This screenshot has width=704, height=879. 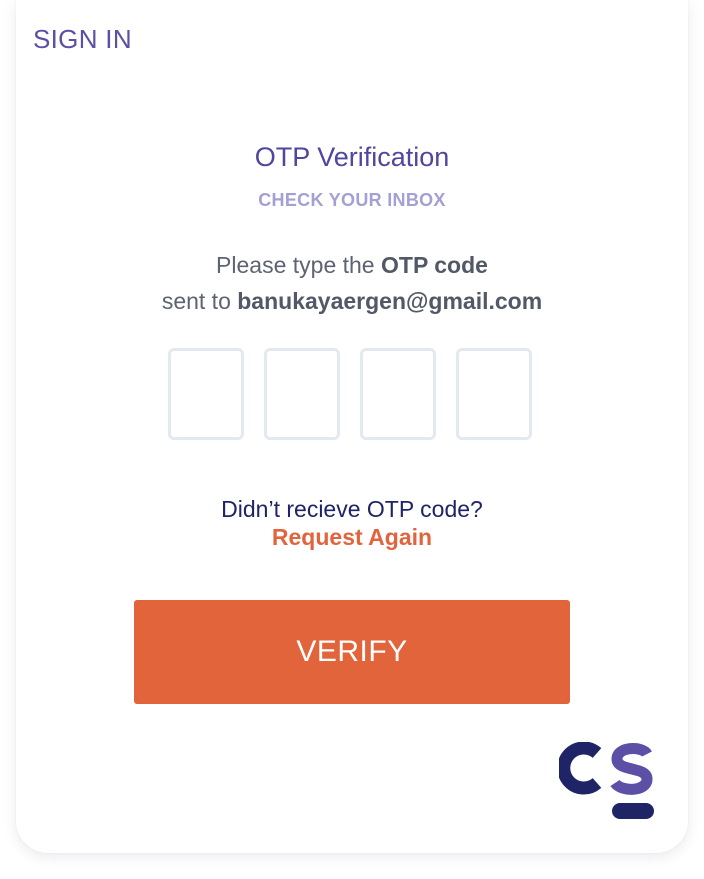 What do you see at coordinates (298, 265) in the screenshot?
I see `instruction-prefix: Please type the` at bounding box center [298, 265].